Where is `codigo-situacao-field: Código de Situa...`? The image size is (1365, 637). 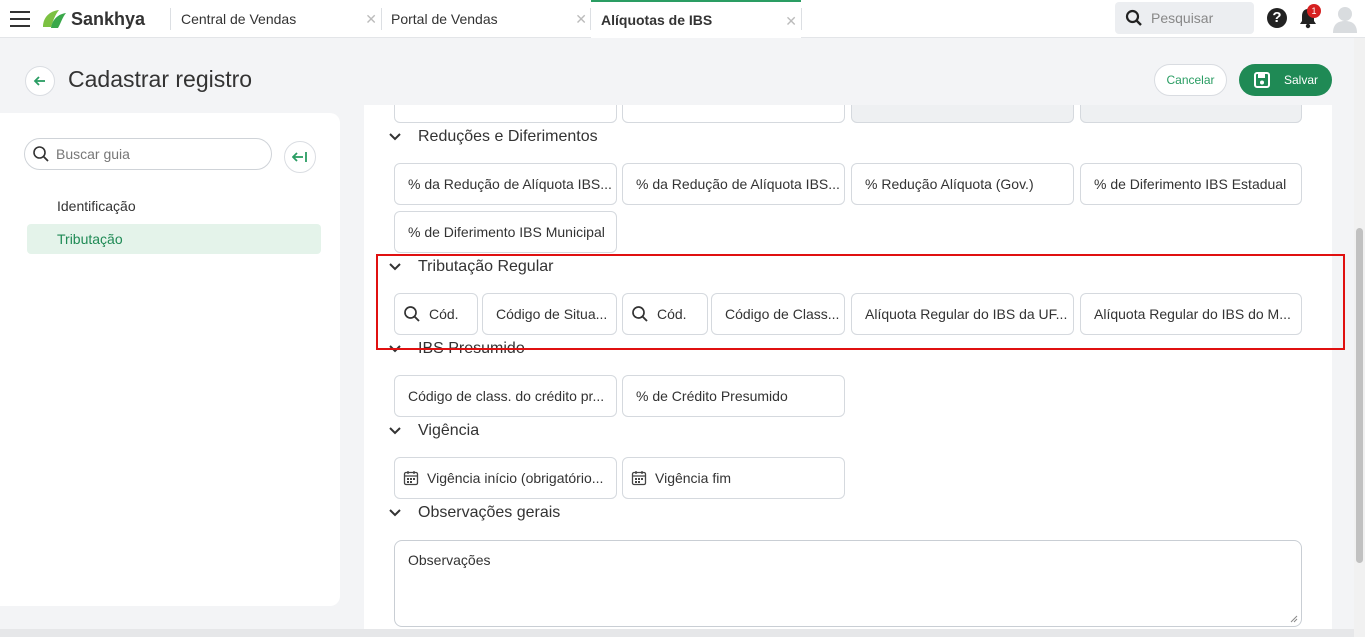 codigo-situacao-field: Código de Situa... is located at coordinates (549, 314).